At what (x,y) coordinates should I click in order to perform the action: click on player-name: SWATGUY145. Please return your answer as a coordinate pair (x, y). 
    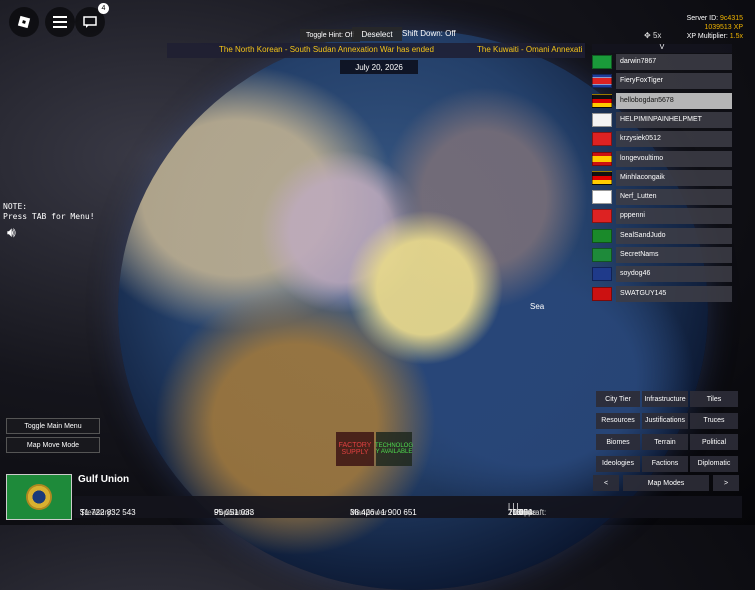
    Looking at the image, I should click on (674, 293).